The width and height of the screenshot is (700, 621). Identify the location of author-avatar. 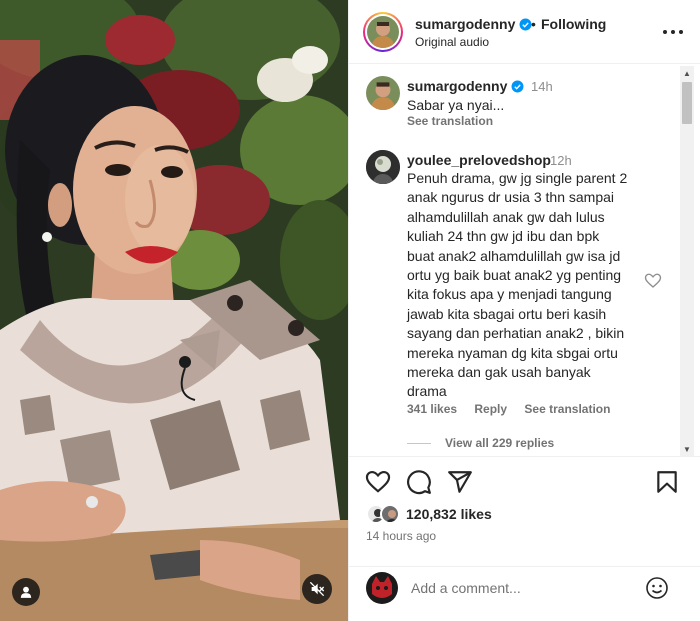
(383, 32).